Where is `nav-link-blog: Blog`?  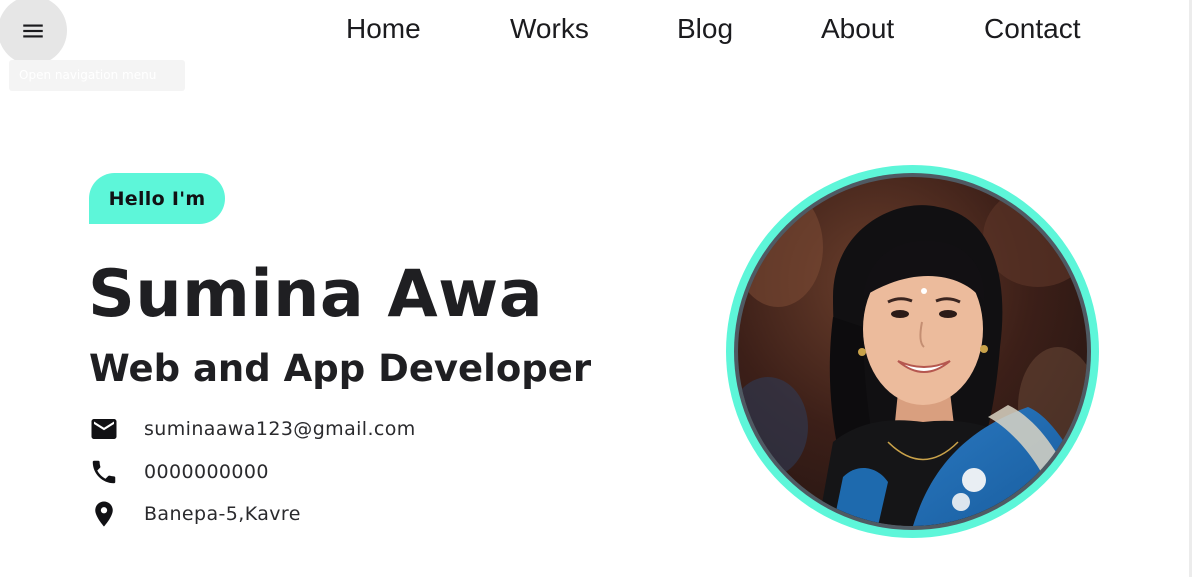 nav-link-blog: Blog is located at coordinates (705, 29).